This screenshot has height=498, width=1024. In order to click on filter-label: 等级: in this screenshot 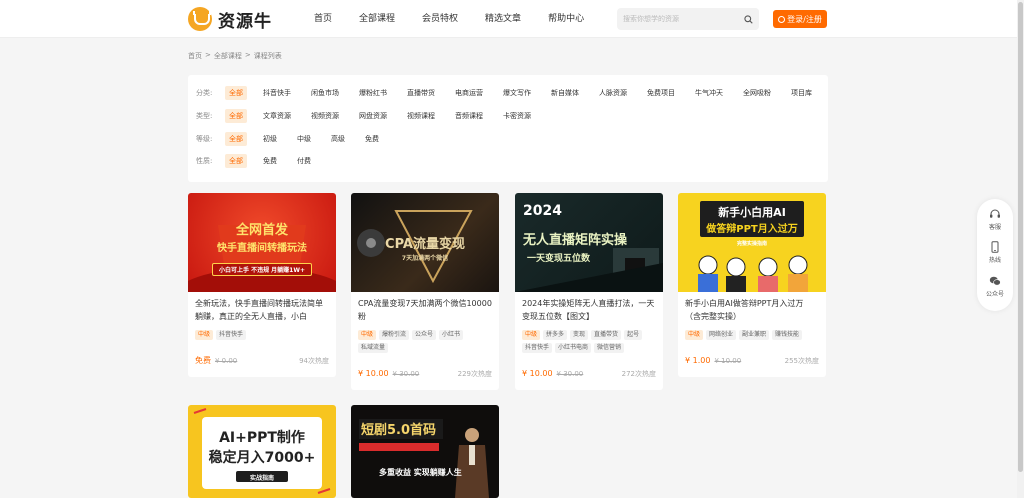, I will do `click(204, 139)`.